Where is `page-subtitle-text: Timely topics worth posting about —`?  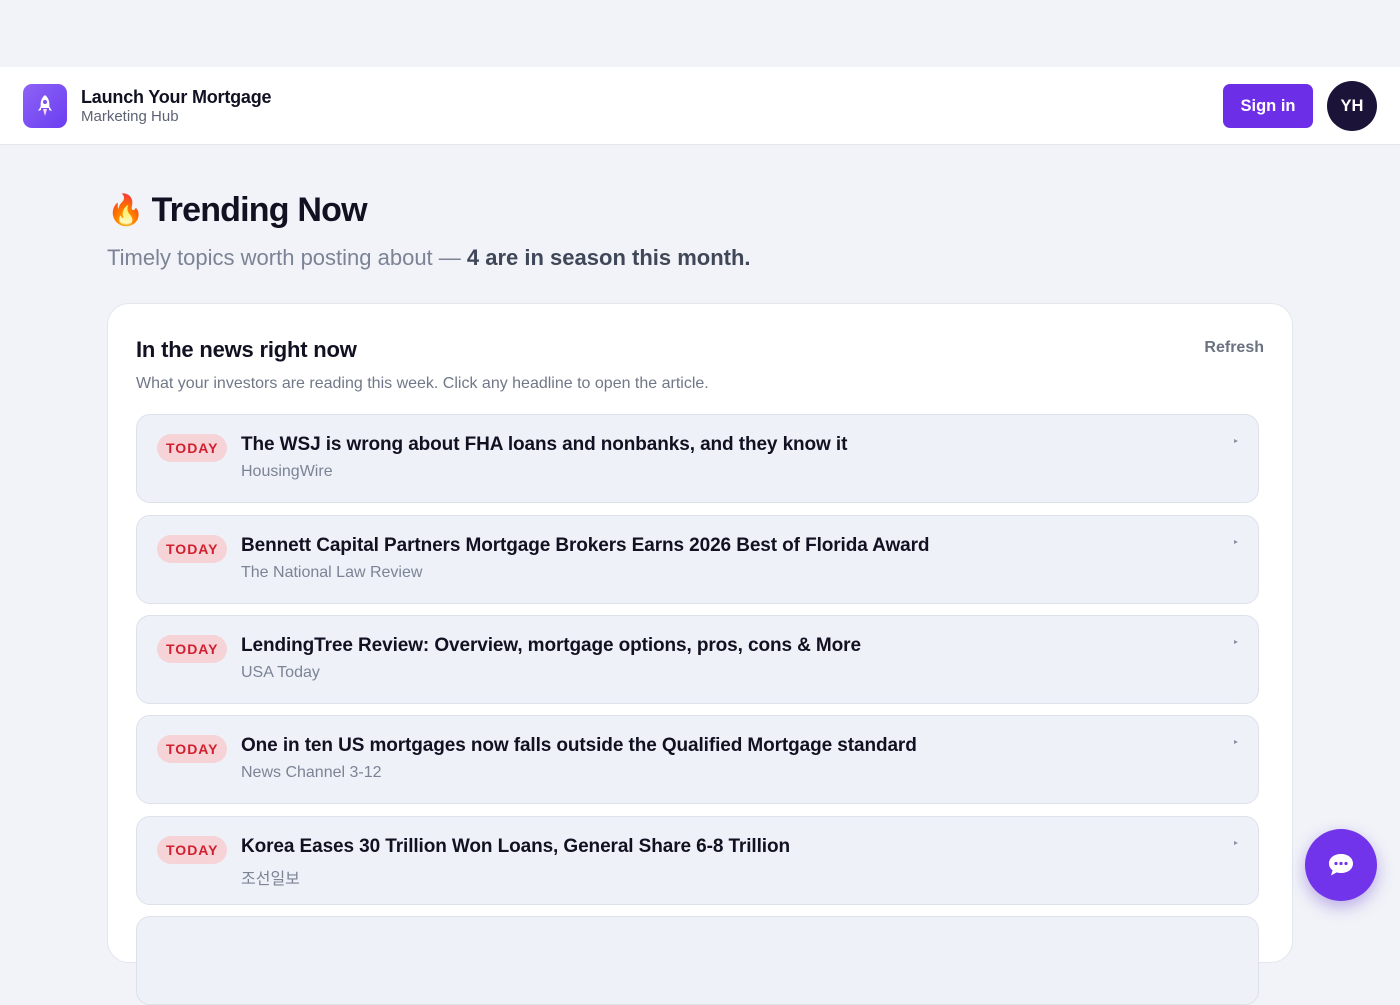 page-subtitle-text: Timely topics worth posting about — is located at coordinates (287, 257).